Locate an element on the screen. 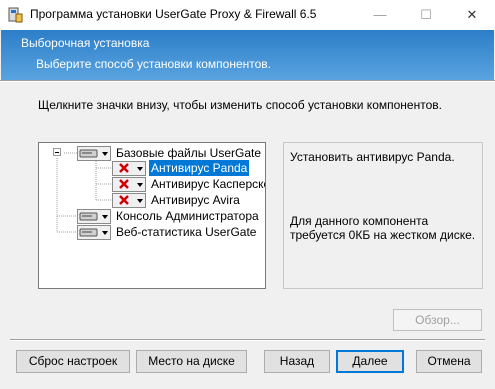 This screenshot has height=389, width=495. banner-title: Выборочная установка is located at coordinates (85, 43).